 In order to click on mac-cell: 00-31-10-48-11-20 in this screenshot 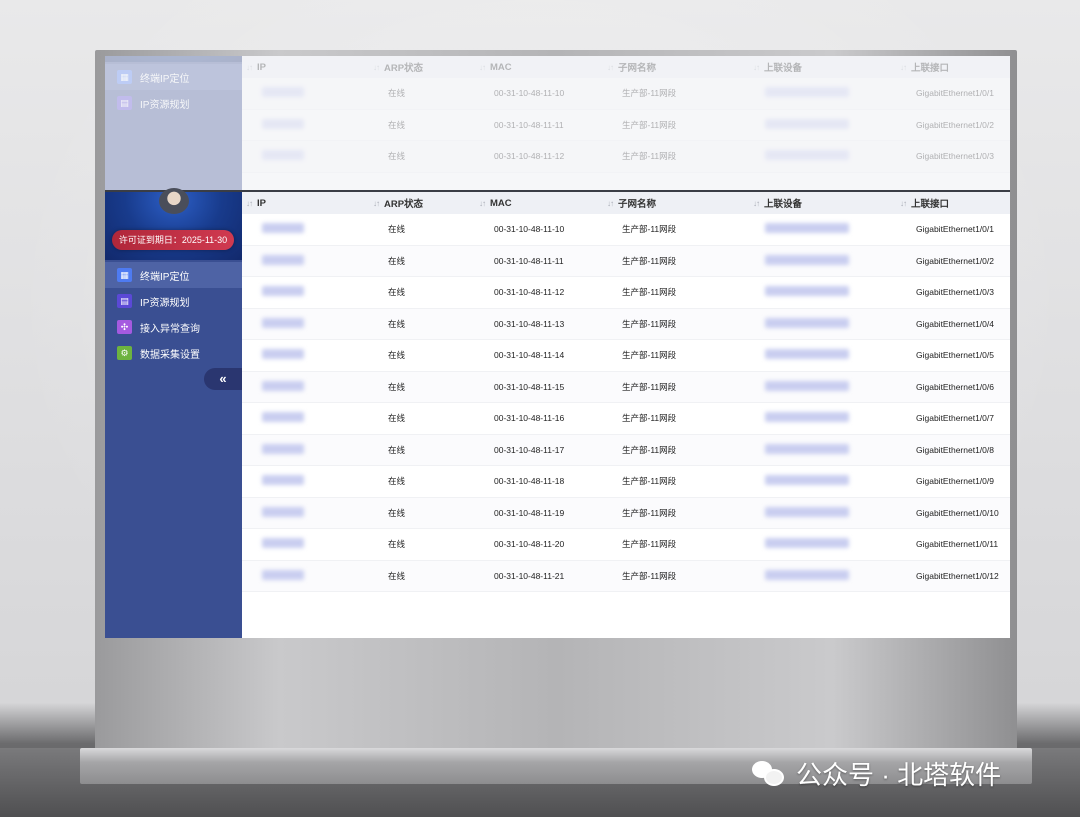, I will do `click(529, 544)`.